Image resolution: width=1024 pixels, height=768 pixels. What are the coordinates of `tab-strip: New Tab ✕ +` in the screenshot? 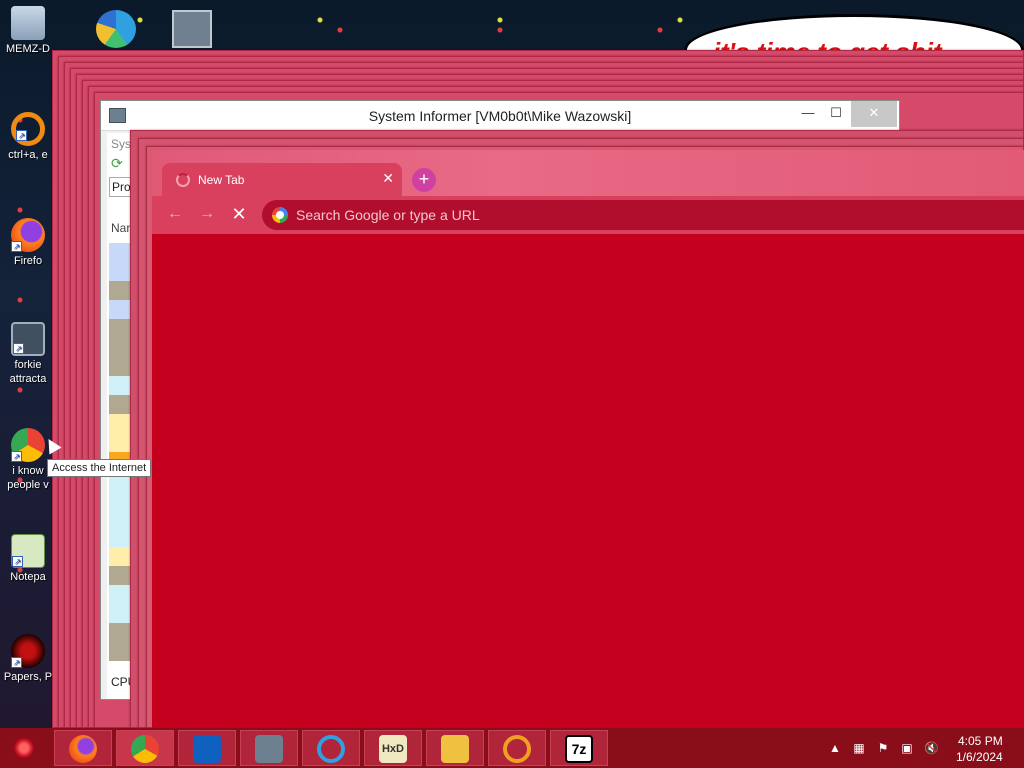 It's located at (588, 173).